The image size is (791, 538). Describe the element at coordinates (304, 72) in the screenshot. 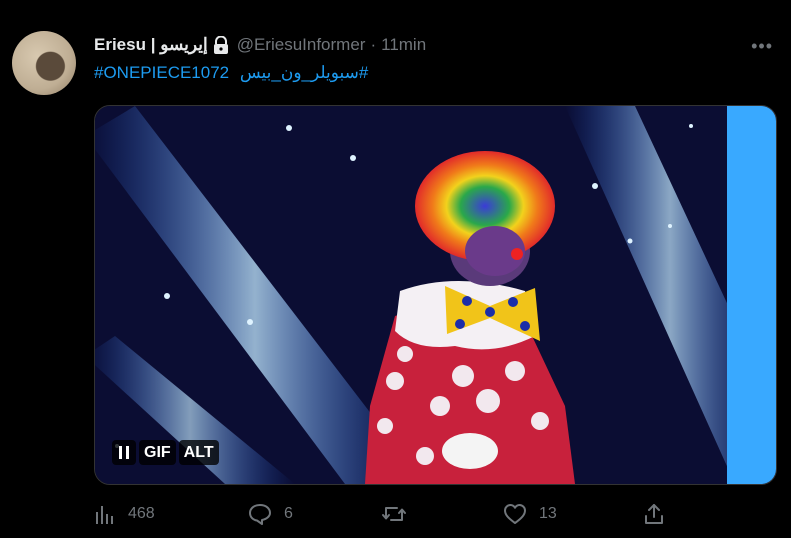

I see `hashtag-link: #سبويلر_ون_بيس` at that location.